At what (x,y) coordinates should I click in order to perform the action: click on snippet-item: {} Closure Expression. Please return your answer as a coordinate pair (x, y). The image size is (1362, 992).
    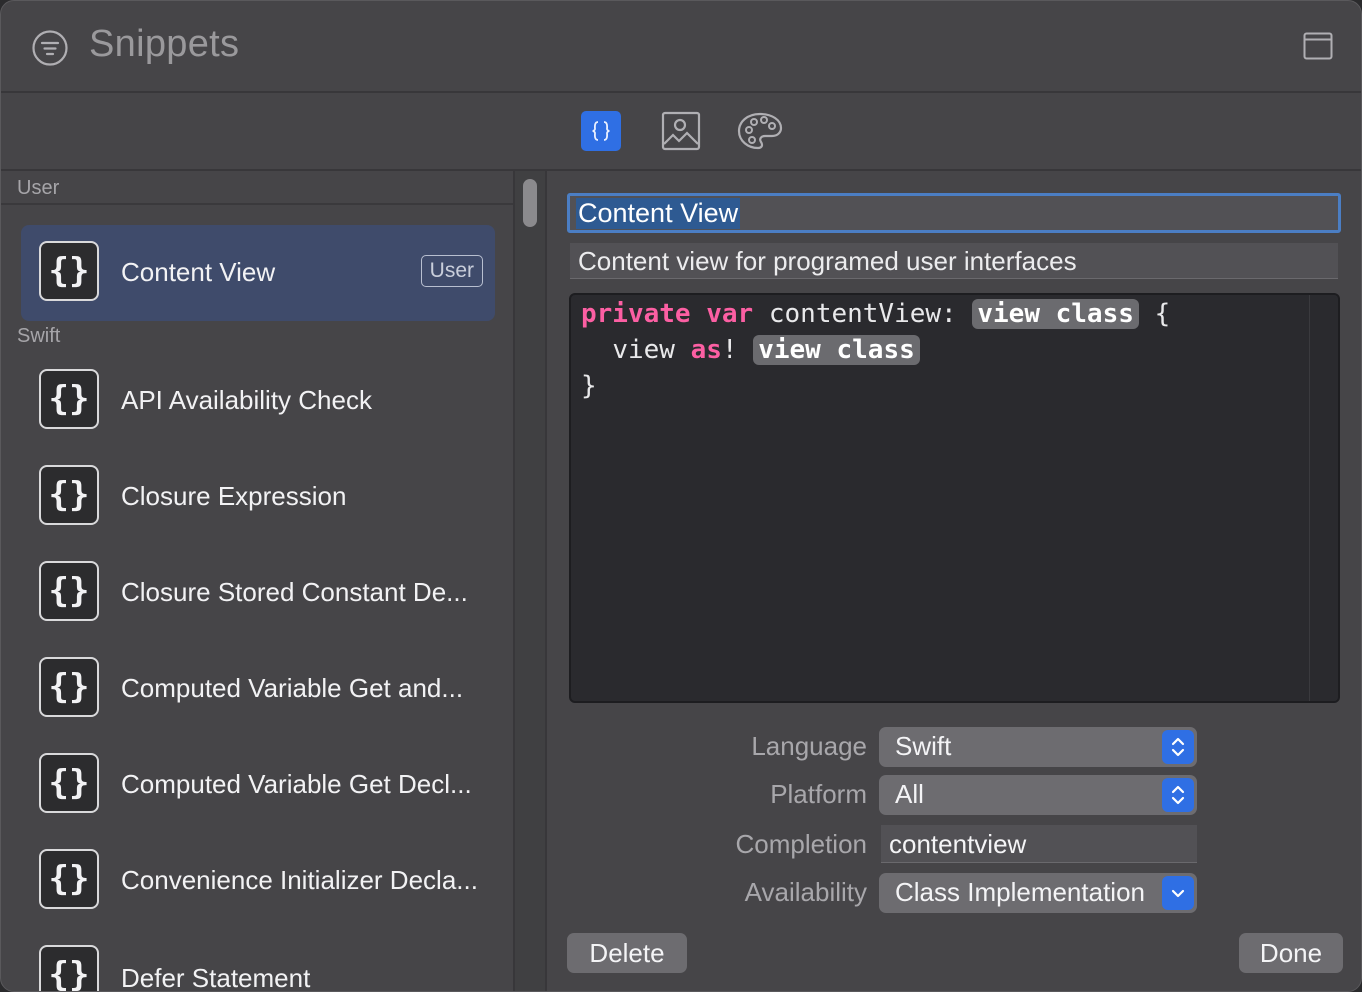
    Looking at the image, I should click on (258, 497).